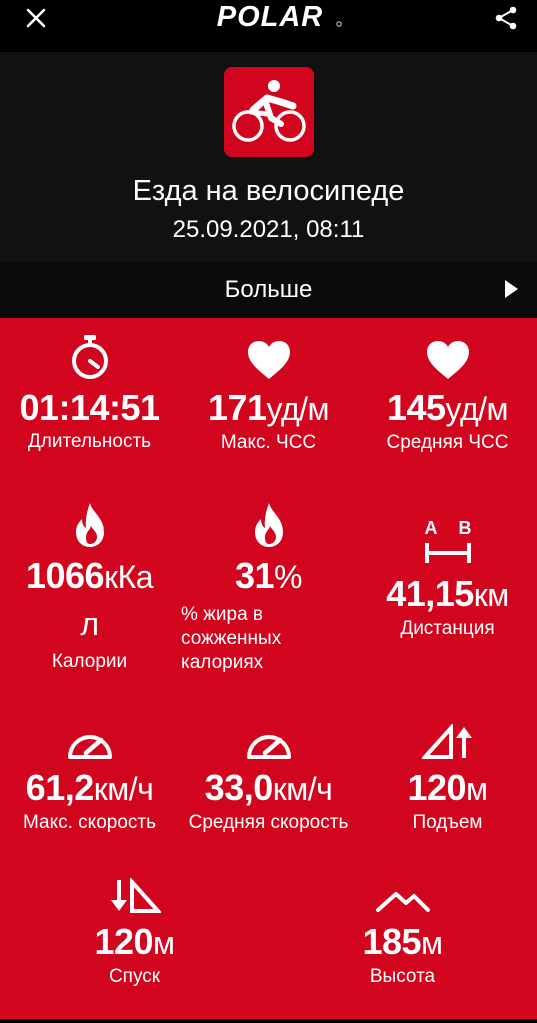 Image resolution: width=537 pixels, height=1023 pixels. I want to click on stat-label: Средняя ЧСС, so click(447, 442).